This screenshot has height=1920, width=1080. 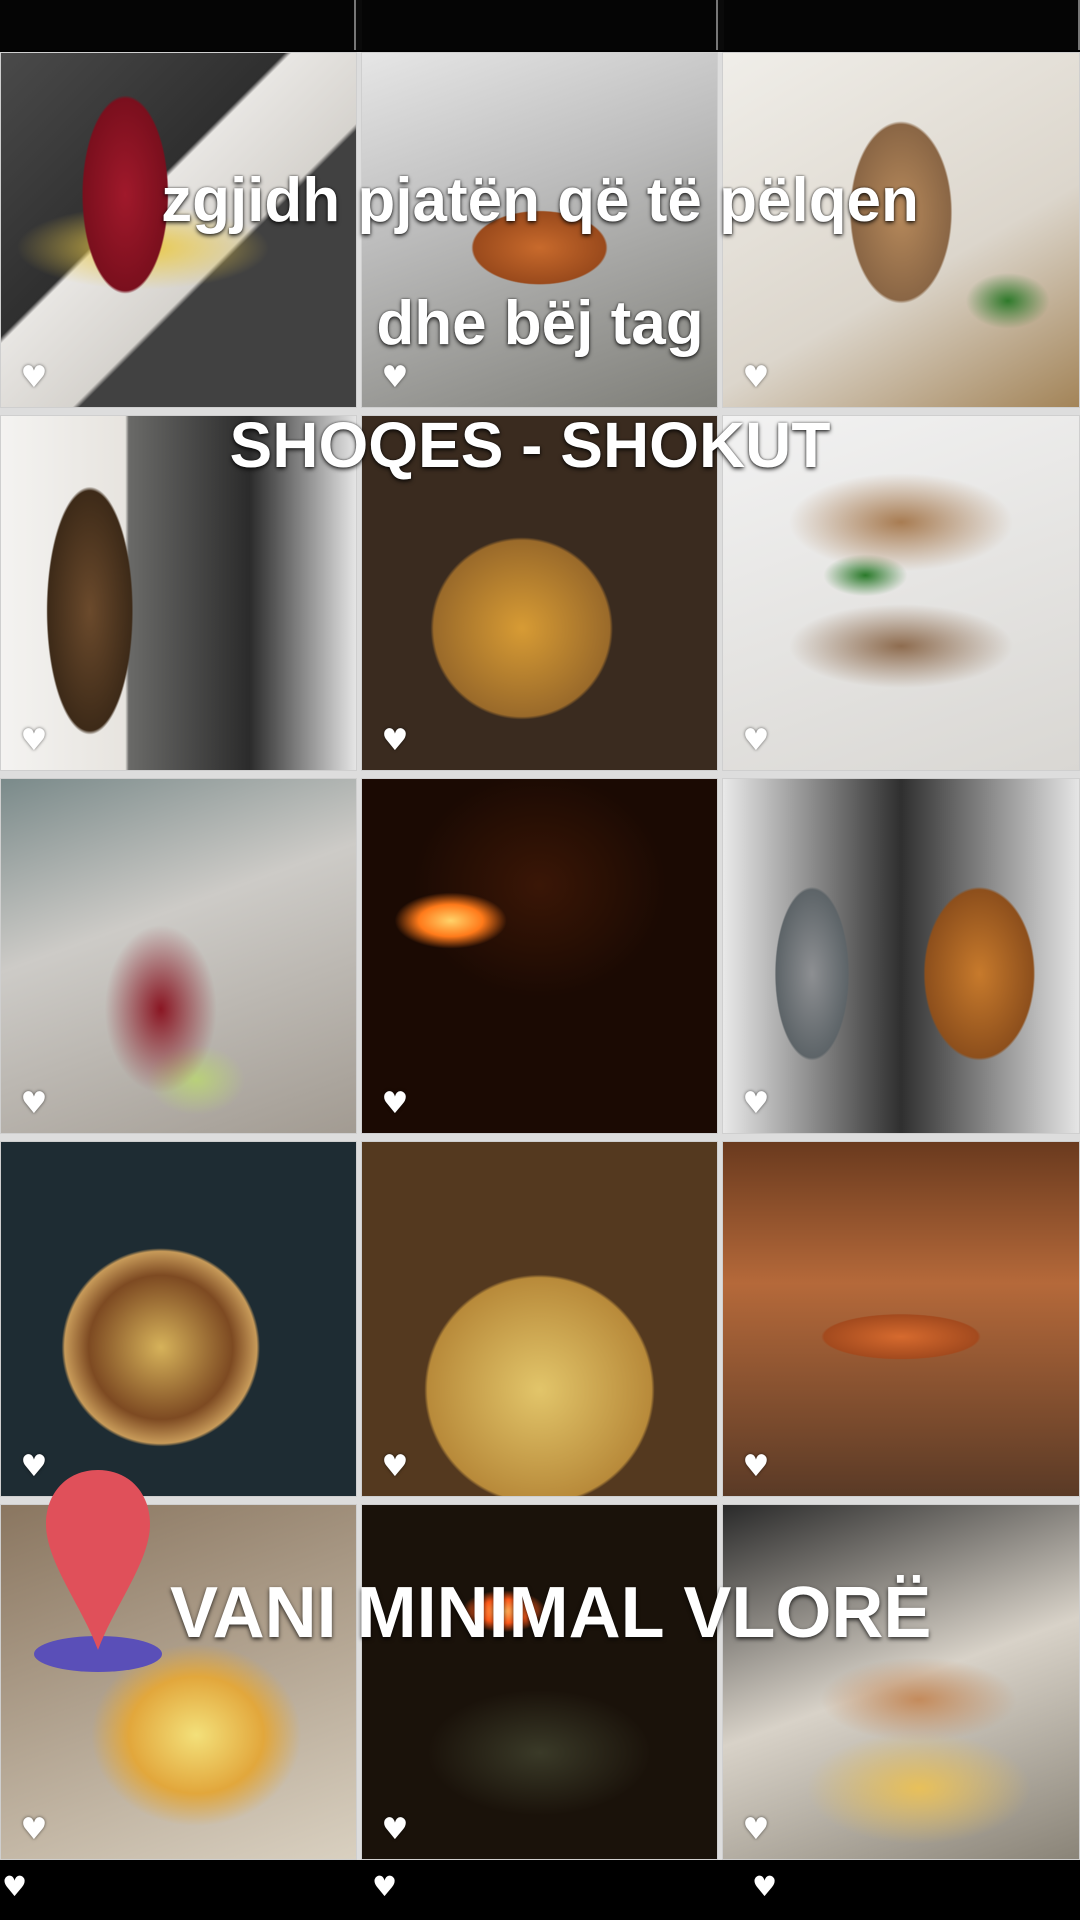 I want to click on top-strip, so click(x=540, y=25).